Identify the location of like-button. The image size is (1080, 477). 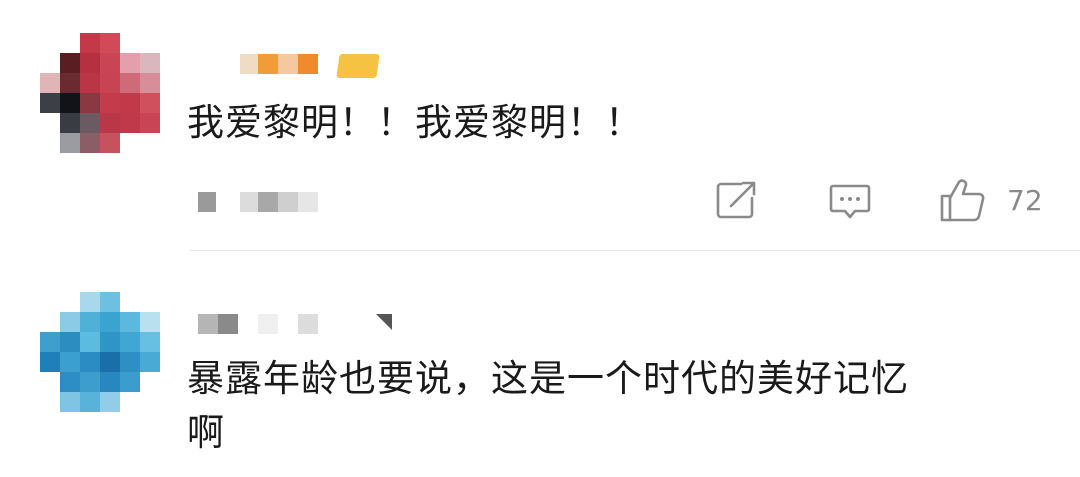
(963, 200).